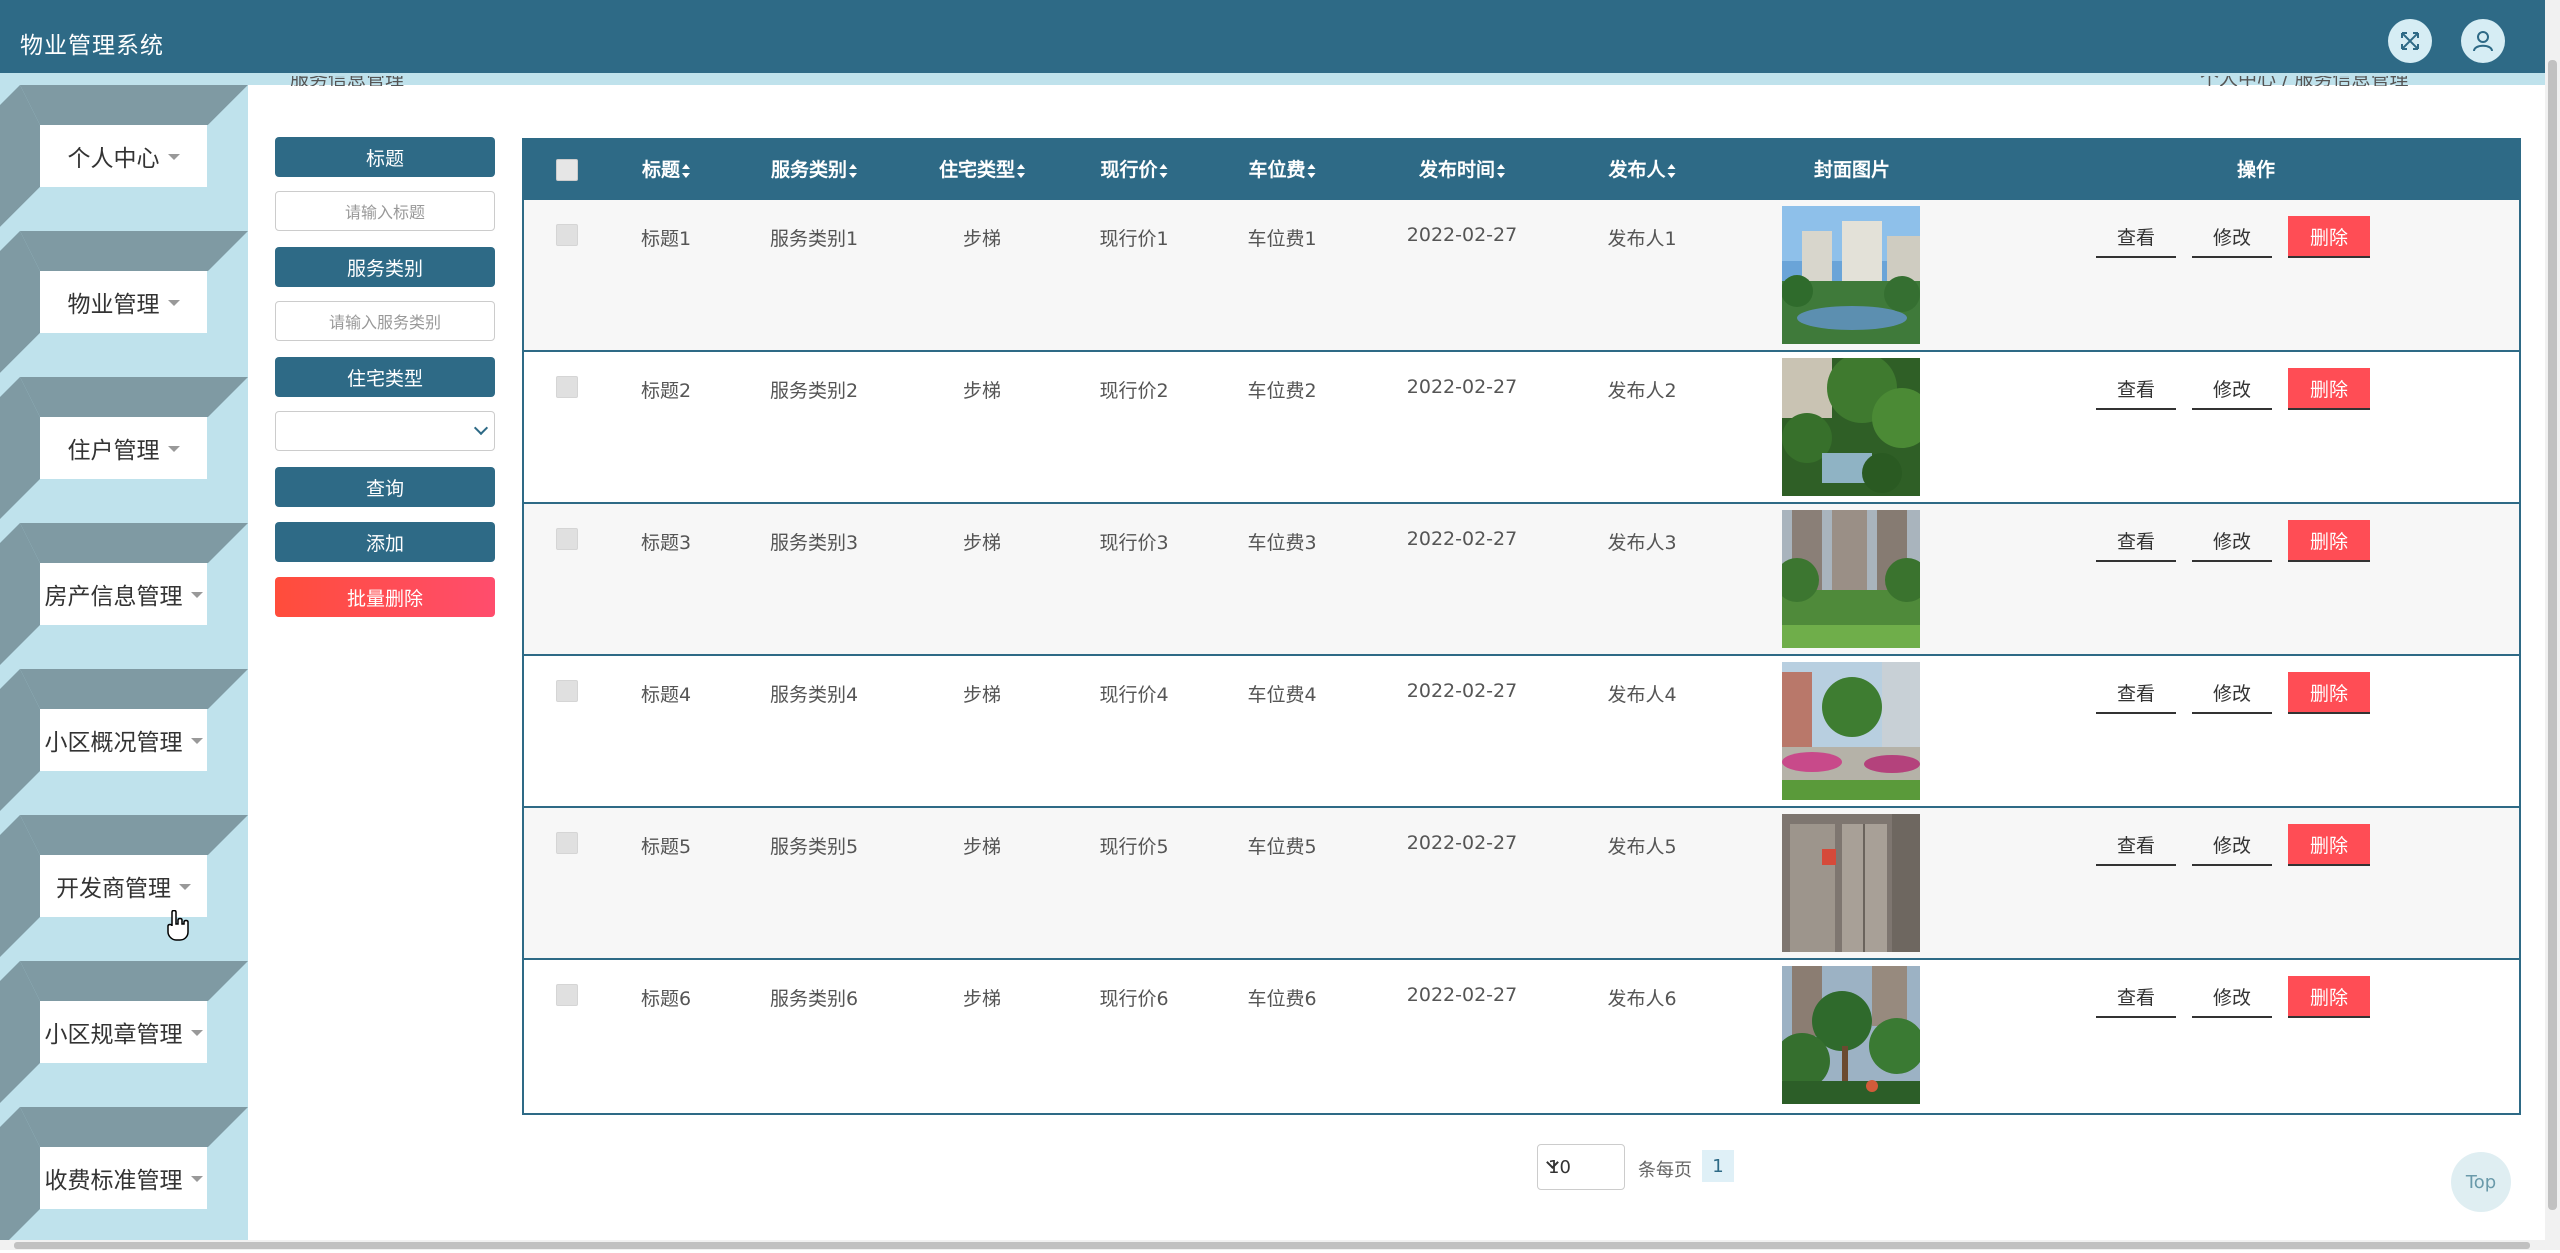 The width and height of the screenshot is (2560, 1253). Describe the element at coordinates (814, 543) in the screenshot. I see `cell-category: 服务类别3` at that location.